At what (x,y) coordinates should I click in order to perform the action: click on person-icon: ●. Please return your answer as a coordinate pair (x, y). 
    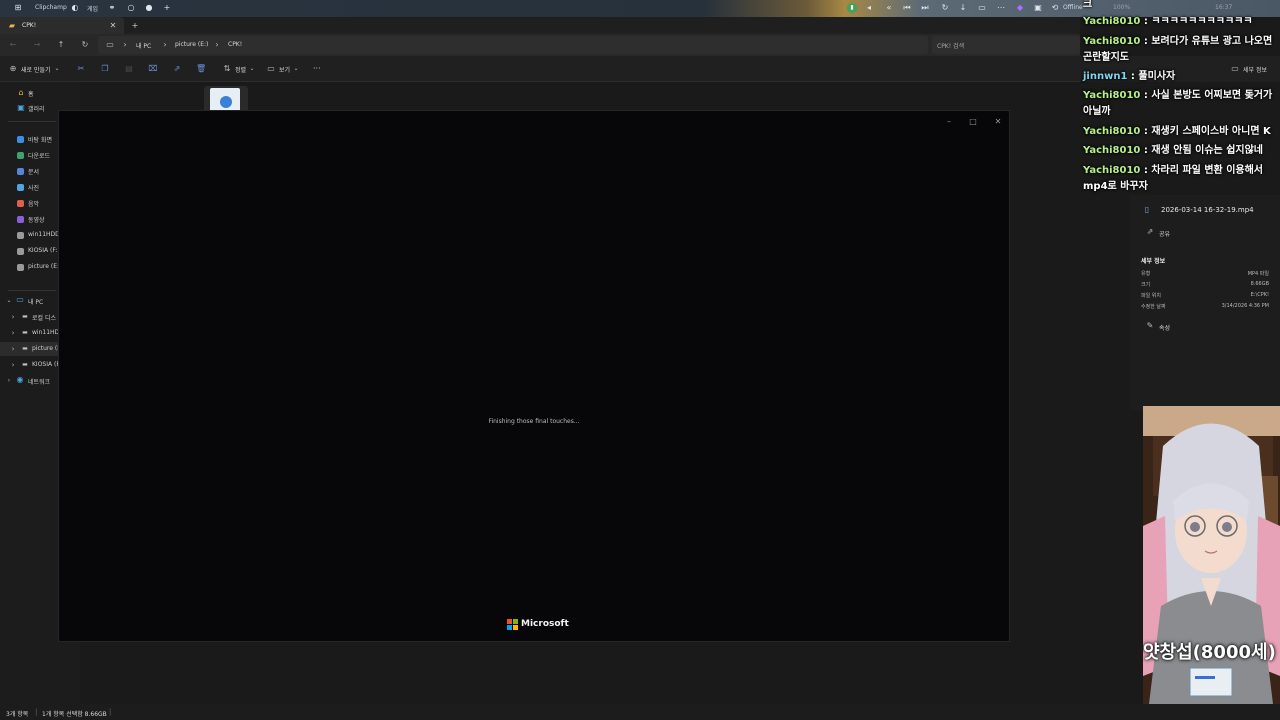
    Looking at the image, I should click on (149, 8).